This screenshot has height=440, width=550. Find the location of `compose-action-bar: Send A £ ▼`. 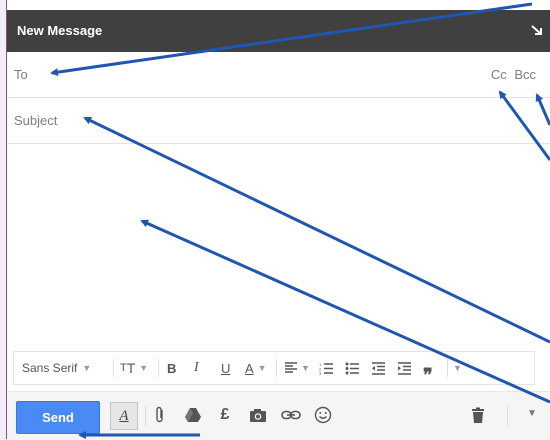

compose-action-bar: Send A £ ▼ is located at coordinates (278, 415).